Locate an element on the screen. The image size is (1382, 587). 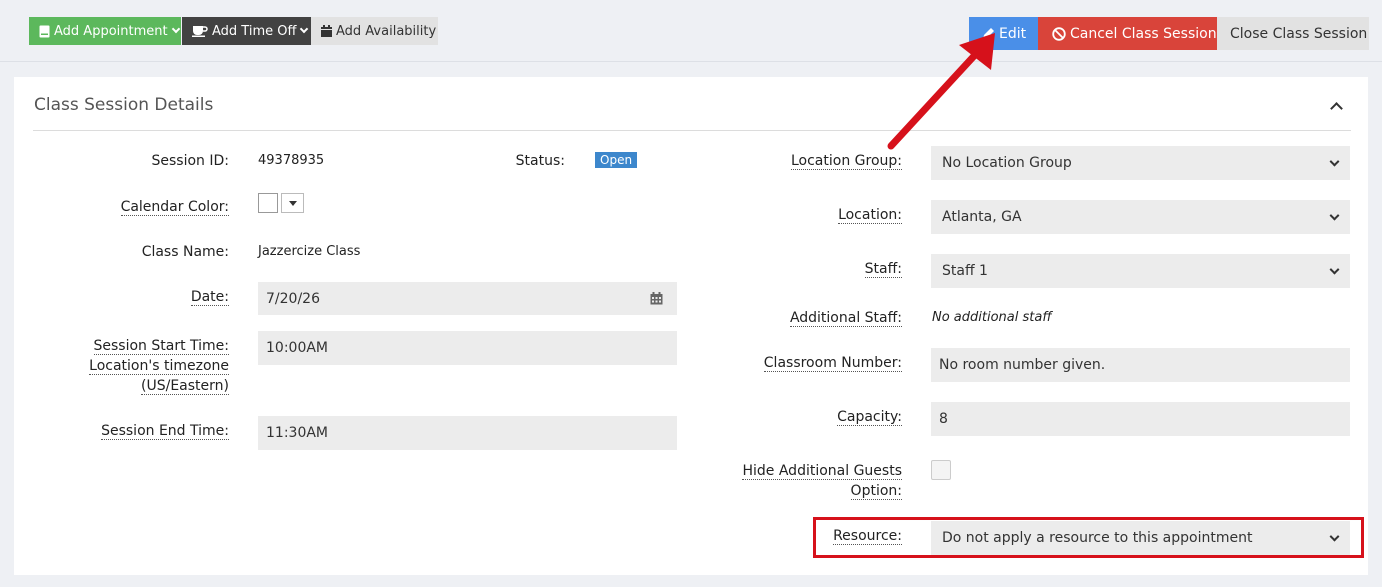
caret-down-icon is located at coordinates (292, 203).